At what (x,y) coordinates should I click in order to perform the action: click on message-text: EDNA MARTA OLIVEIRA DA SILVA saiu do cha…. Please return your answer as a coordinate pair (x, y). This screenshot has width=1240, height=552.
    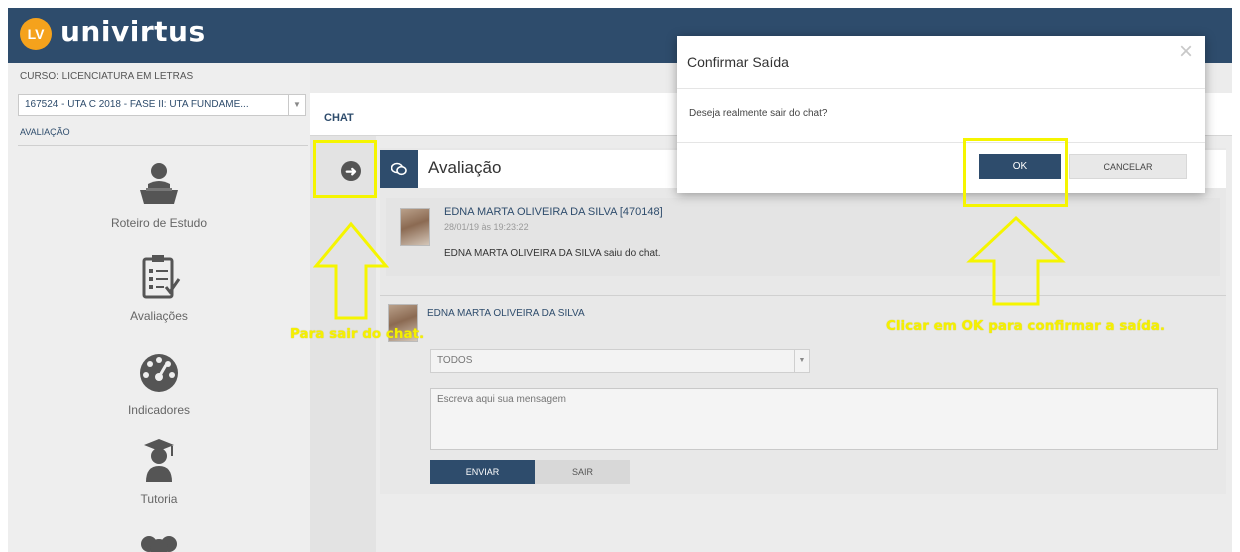
    Looking at the image, I should click on (552, 253).